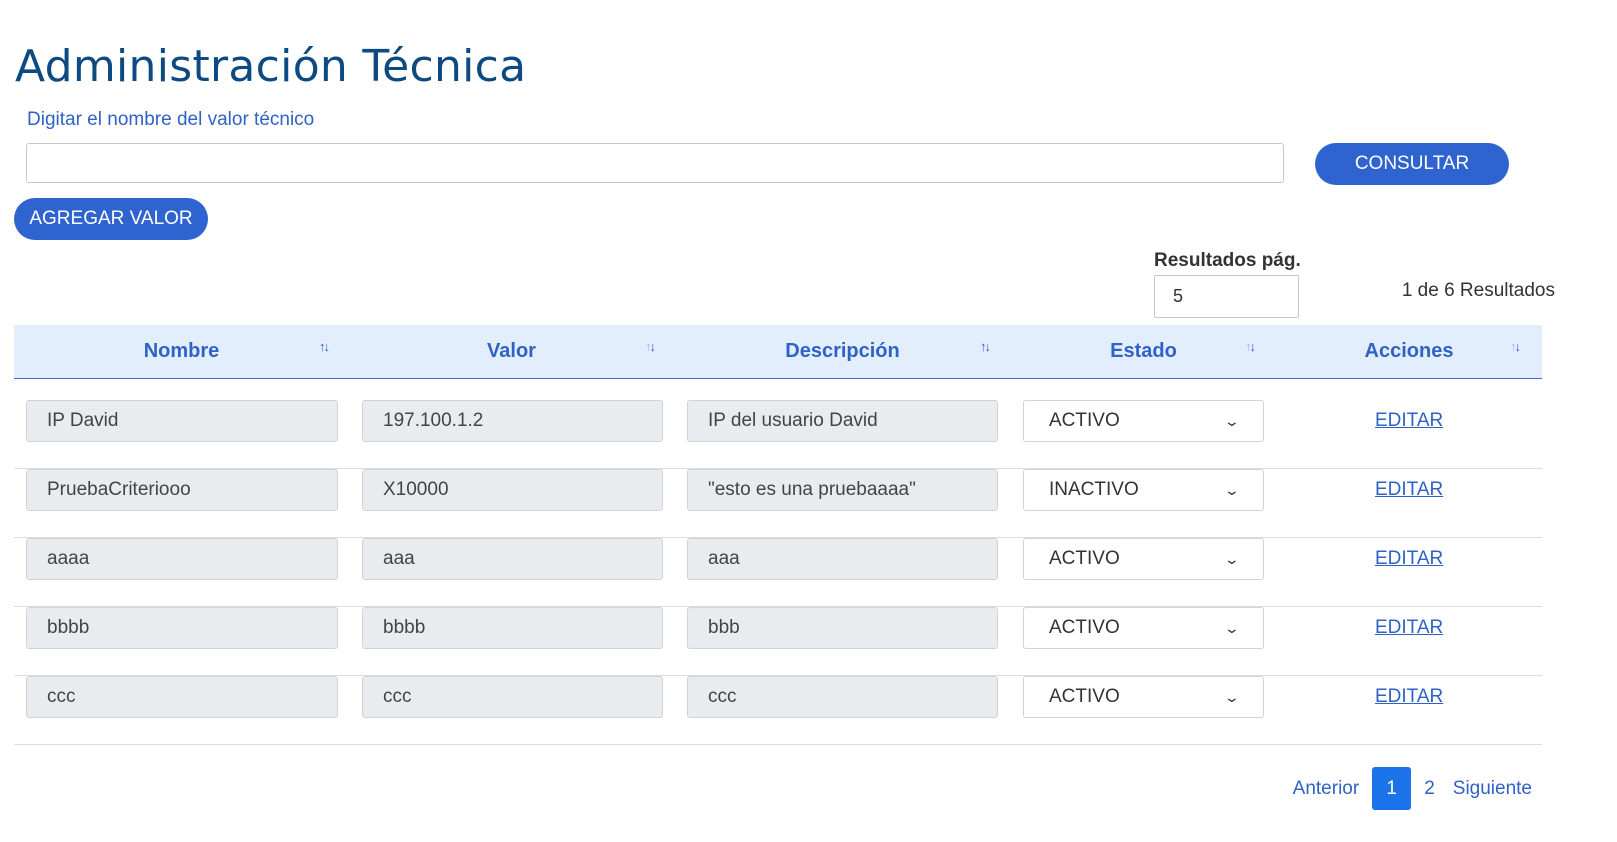 This screenshot has height=842, width=1617. Describe the element at coordinates (842, 628) in the screenshot. I see `descripcion-field: bbb` at that location.